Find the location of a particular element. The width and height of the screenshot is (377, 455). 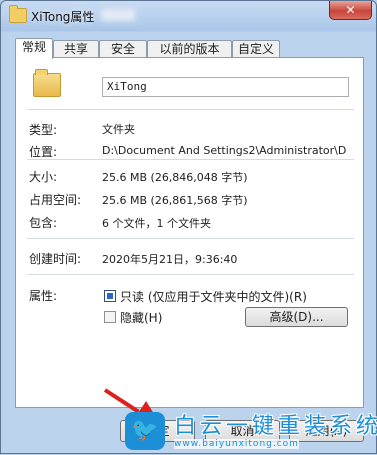

window-title: XiTong属性 is located at coordinates (63, 17).